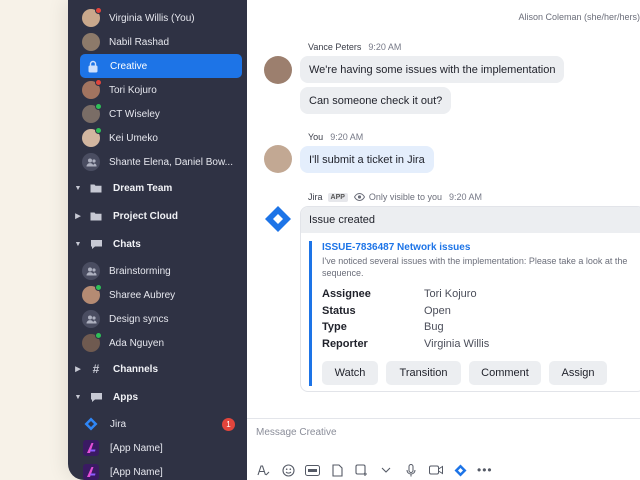  Describe the element at coordinates (157, 397) in the screenshot. I see `section-apps: ▼ Apps` at that location.